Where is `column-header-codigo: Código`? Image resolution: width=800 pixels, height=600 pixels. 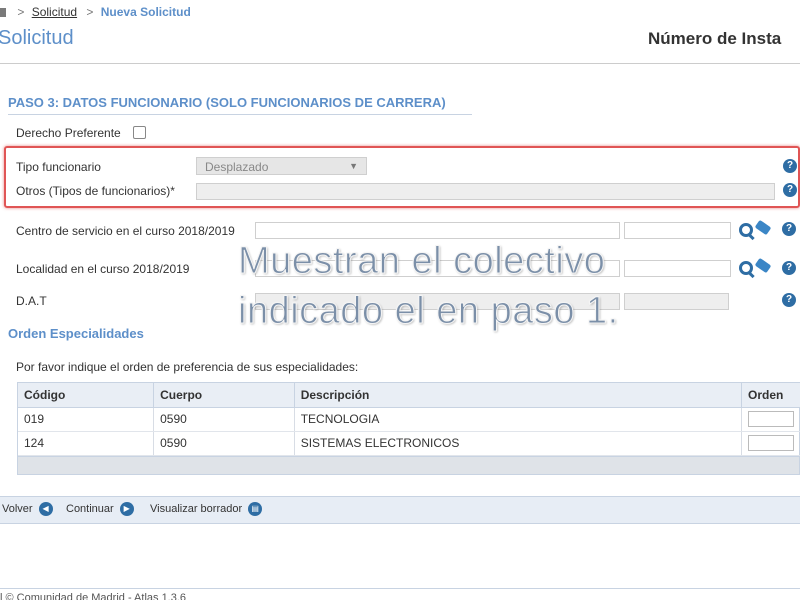 column-header-codigo: Código is located at coordinates (86, 395).